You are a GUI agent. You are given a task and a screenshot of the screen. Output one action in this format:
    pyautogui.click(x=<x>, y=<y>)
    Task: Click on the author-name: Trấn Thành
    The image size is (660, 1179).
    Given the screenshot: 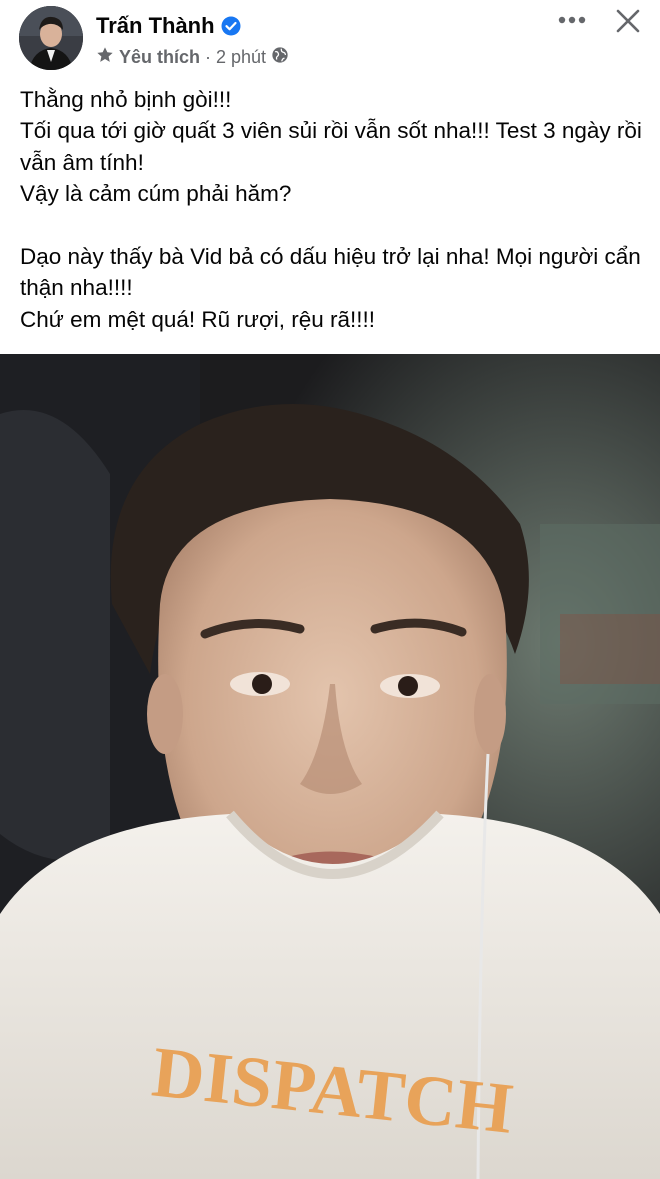 What is the action you would take?
    pyautogui.click(x=155, y=26)
    